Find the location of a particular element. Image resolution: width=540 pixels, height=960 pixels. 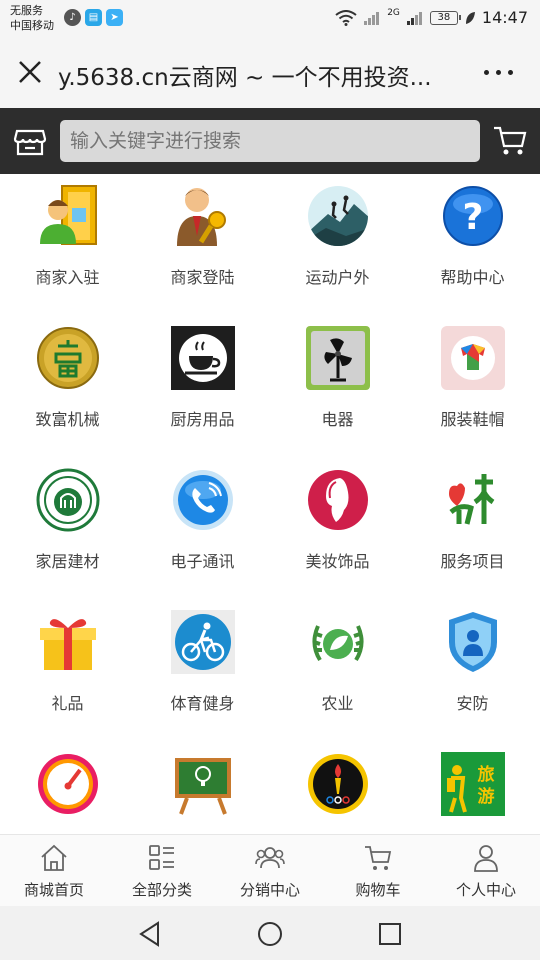

category-label: 家居建材 is located at coordinates (67, 561).